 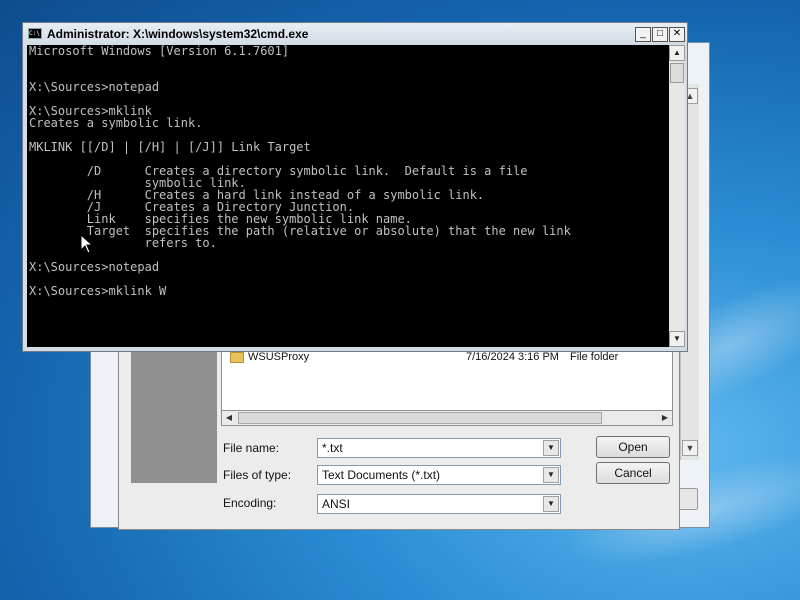 What do you see at coordinates (98, 291) in the screenshot?
I see `console-line: X:\Sources>mklink W` at bounding box center [98, 291].